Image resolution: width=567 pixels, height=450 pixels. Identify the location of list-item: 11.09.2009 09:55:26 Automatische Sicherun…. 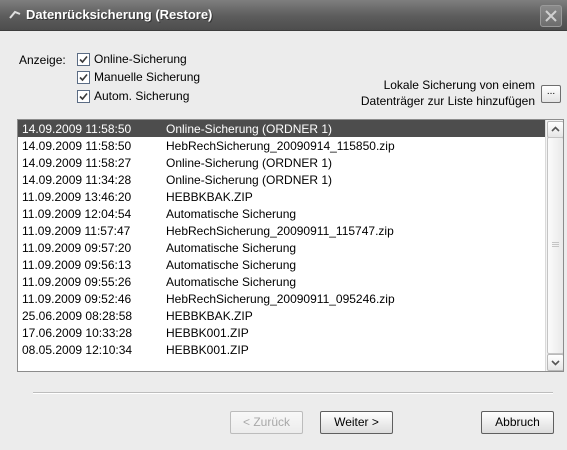
(281, 281).